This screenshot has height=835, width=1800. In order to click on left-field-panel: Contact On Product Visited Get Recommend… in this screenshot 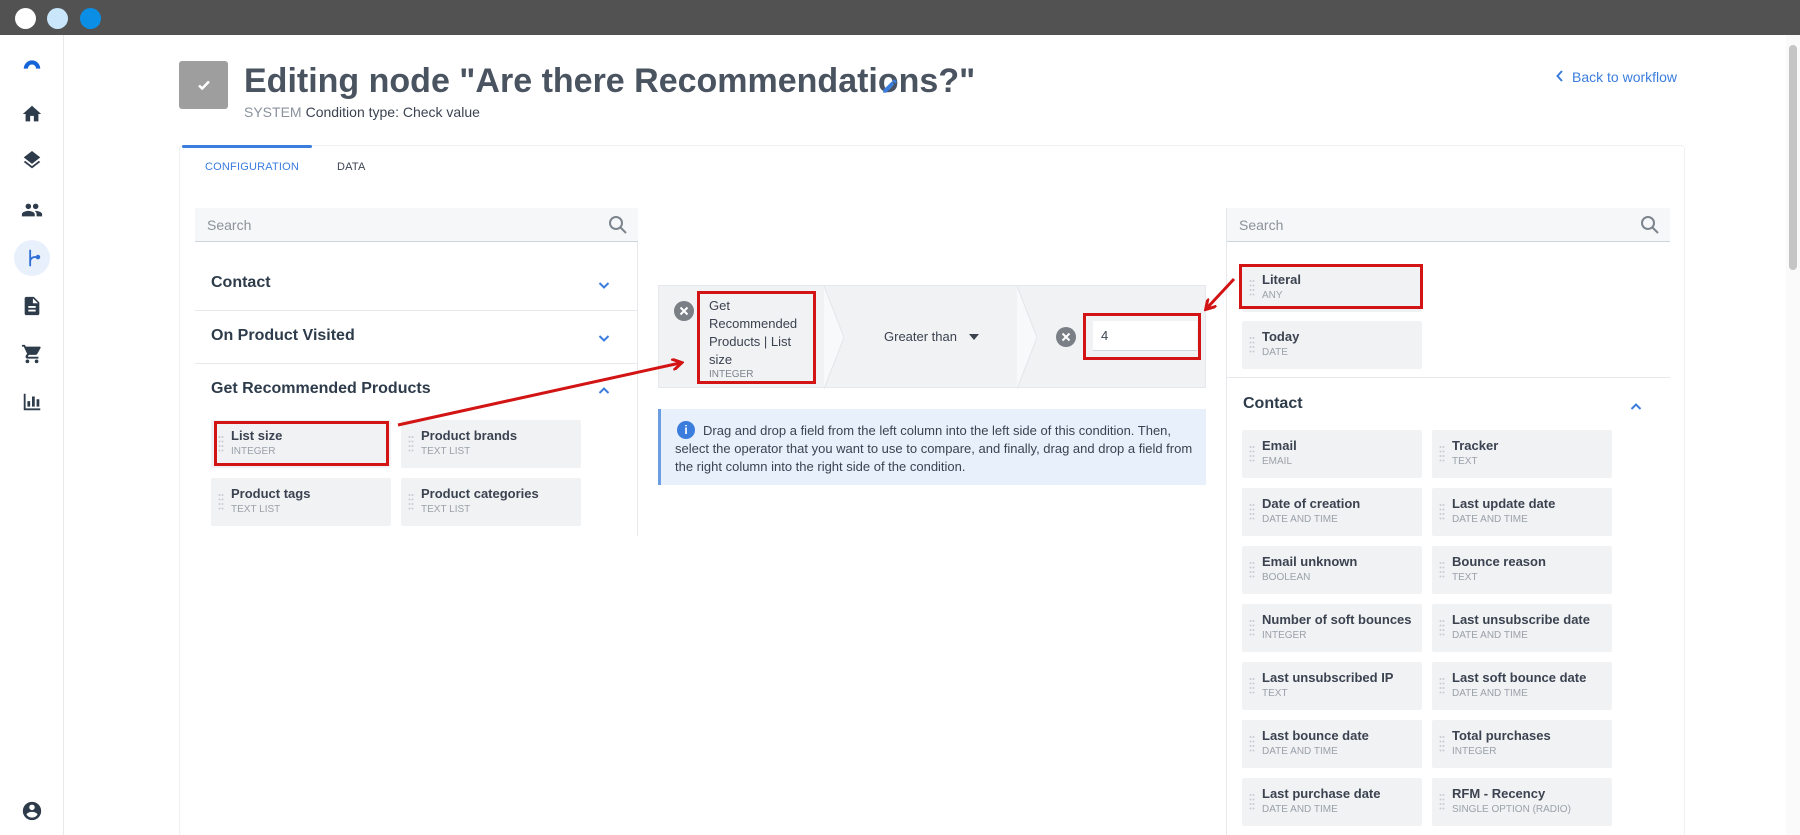, I will do `click(416, 372)`.